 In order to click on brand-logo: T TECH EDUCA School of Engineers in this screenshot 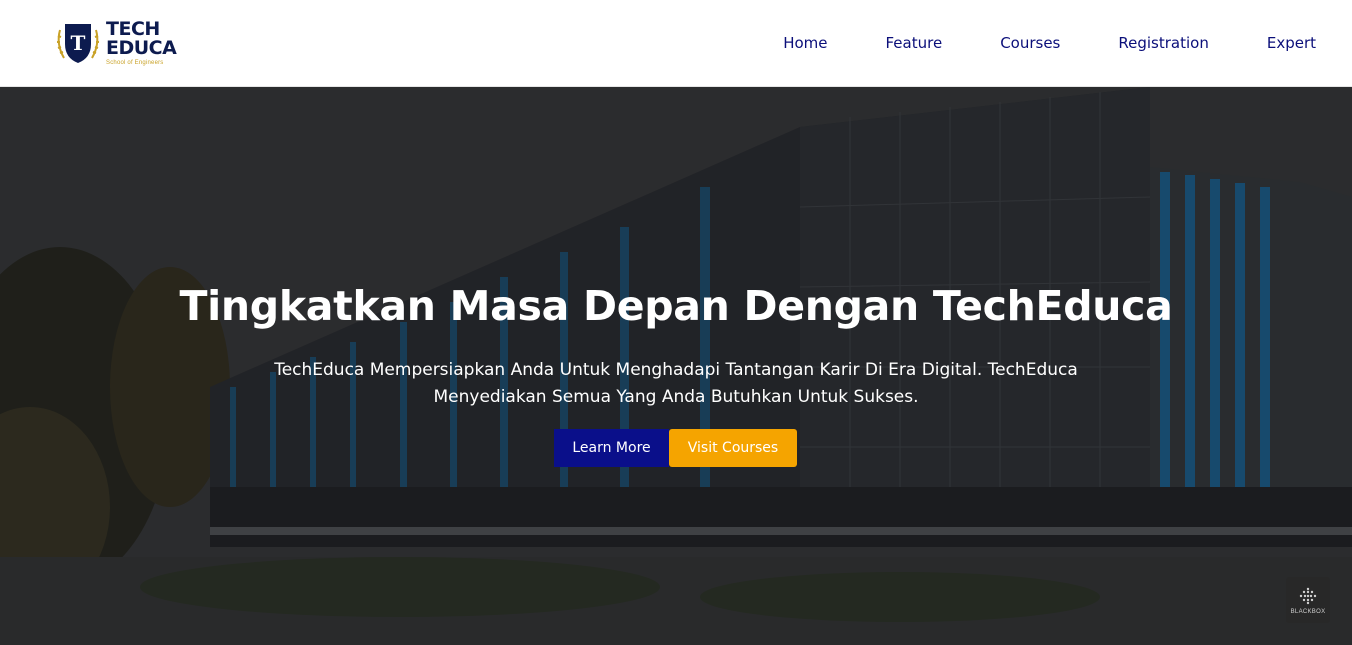, I will do `click(117, 43)`.